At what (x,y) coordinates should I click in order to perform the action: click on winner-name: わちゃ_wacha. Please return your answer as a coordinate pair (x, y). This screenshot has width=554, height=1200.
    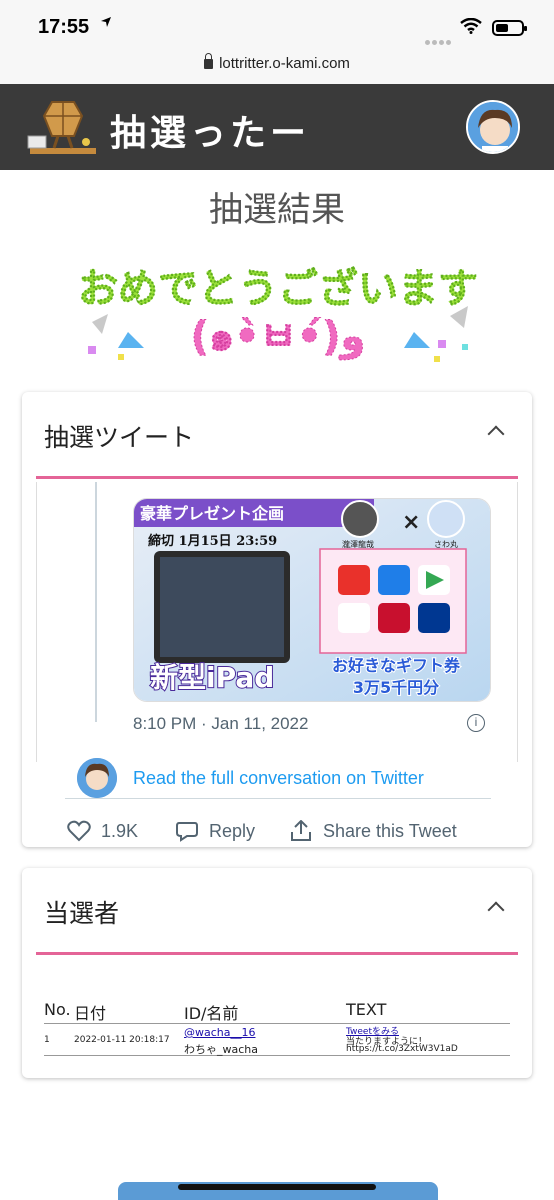
    Looking at the image, I should click on (221, 1049).